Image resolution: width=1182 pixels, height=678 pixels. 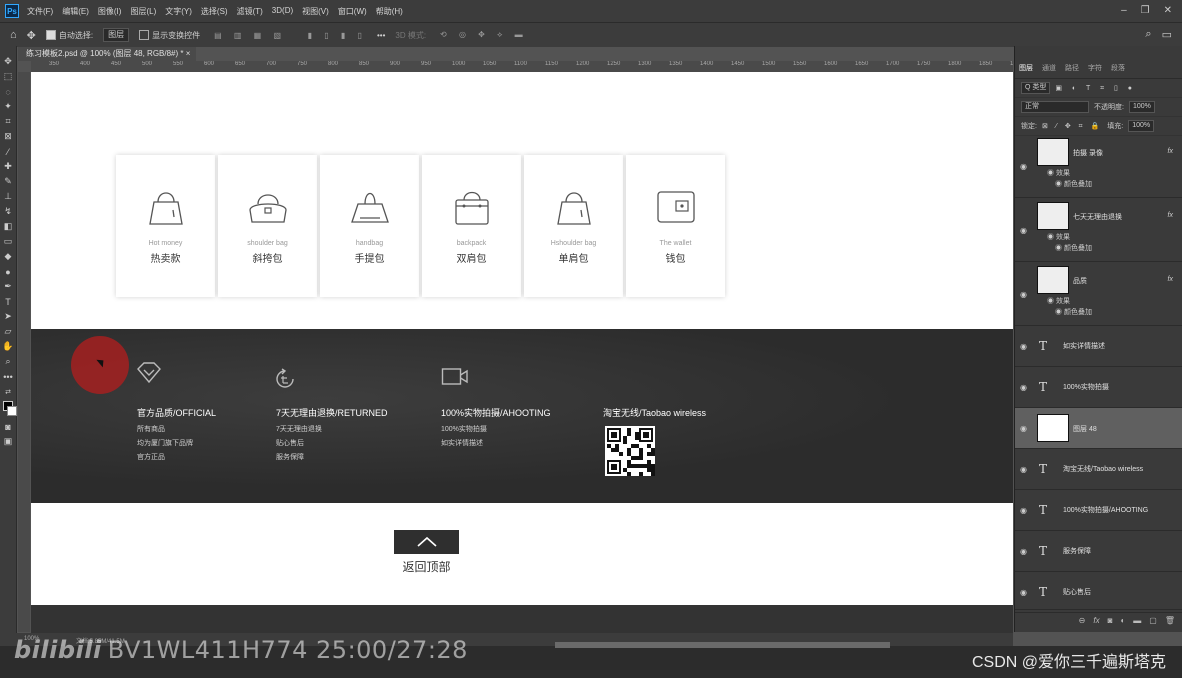 What do you see at coordinates (389, 11) in the screenshot?
I see `menu-item: 帮助(H)` at bounding box center [389, 11].